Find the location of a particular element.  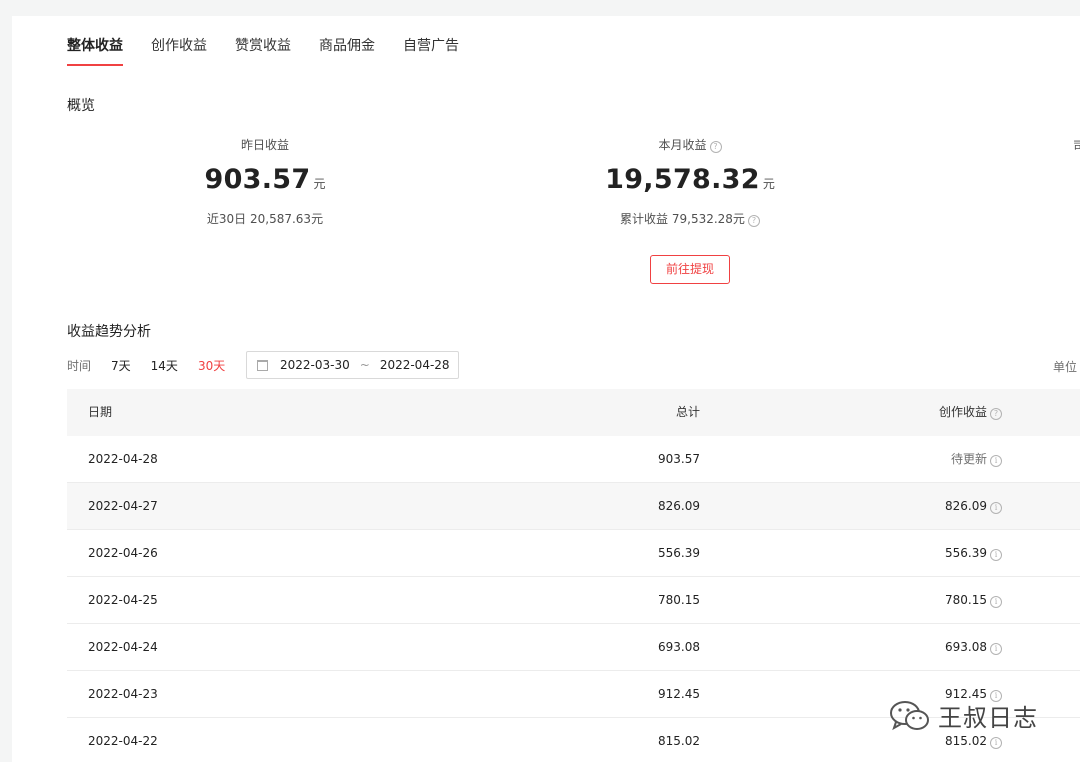

date-end: 2022-04-28 is located at coordinates (415, 365).